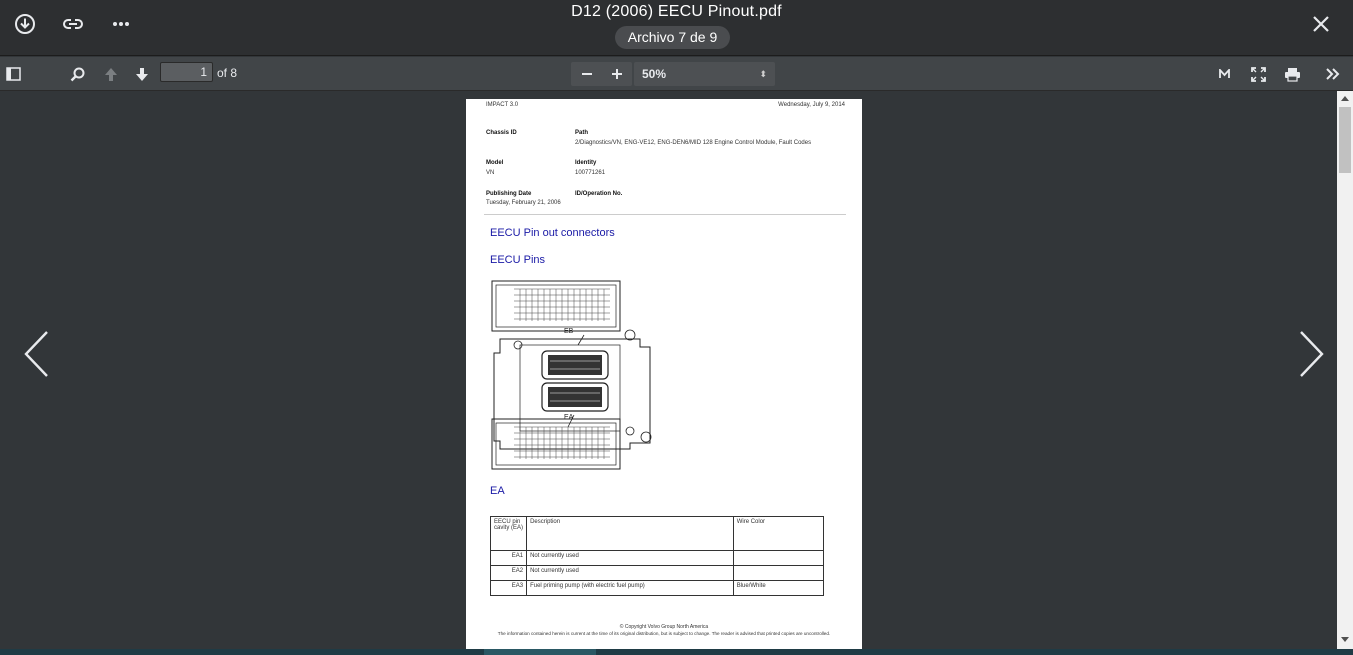 This screenshot has height=655, width=1353. I want to click on doc-header-left: IMPACT 3.0, so click(502, 105).